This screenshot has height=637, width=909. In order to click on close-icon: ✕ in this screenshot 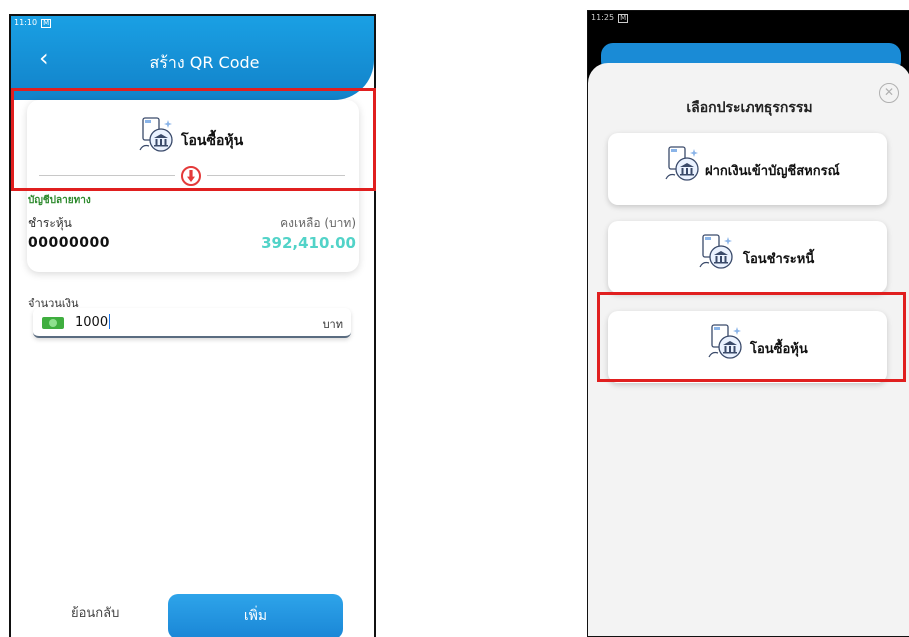, I will do `click(889, 93)`.